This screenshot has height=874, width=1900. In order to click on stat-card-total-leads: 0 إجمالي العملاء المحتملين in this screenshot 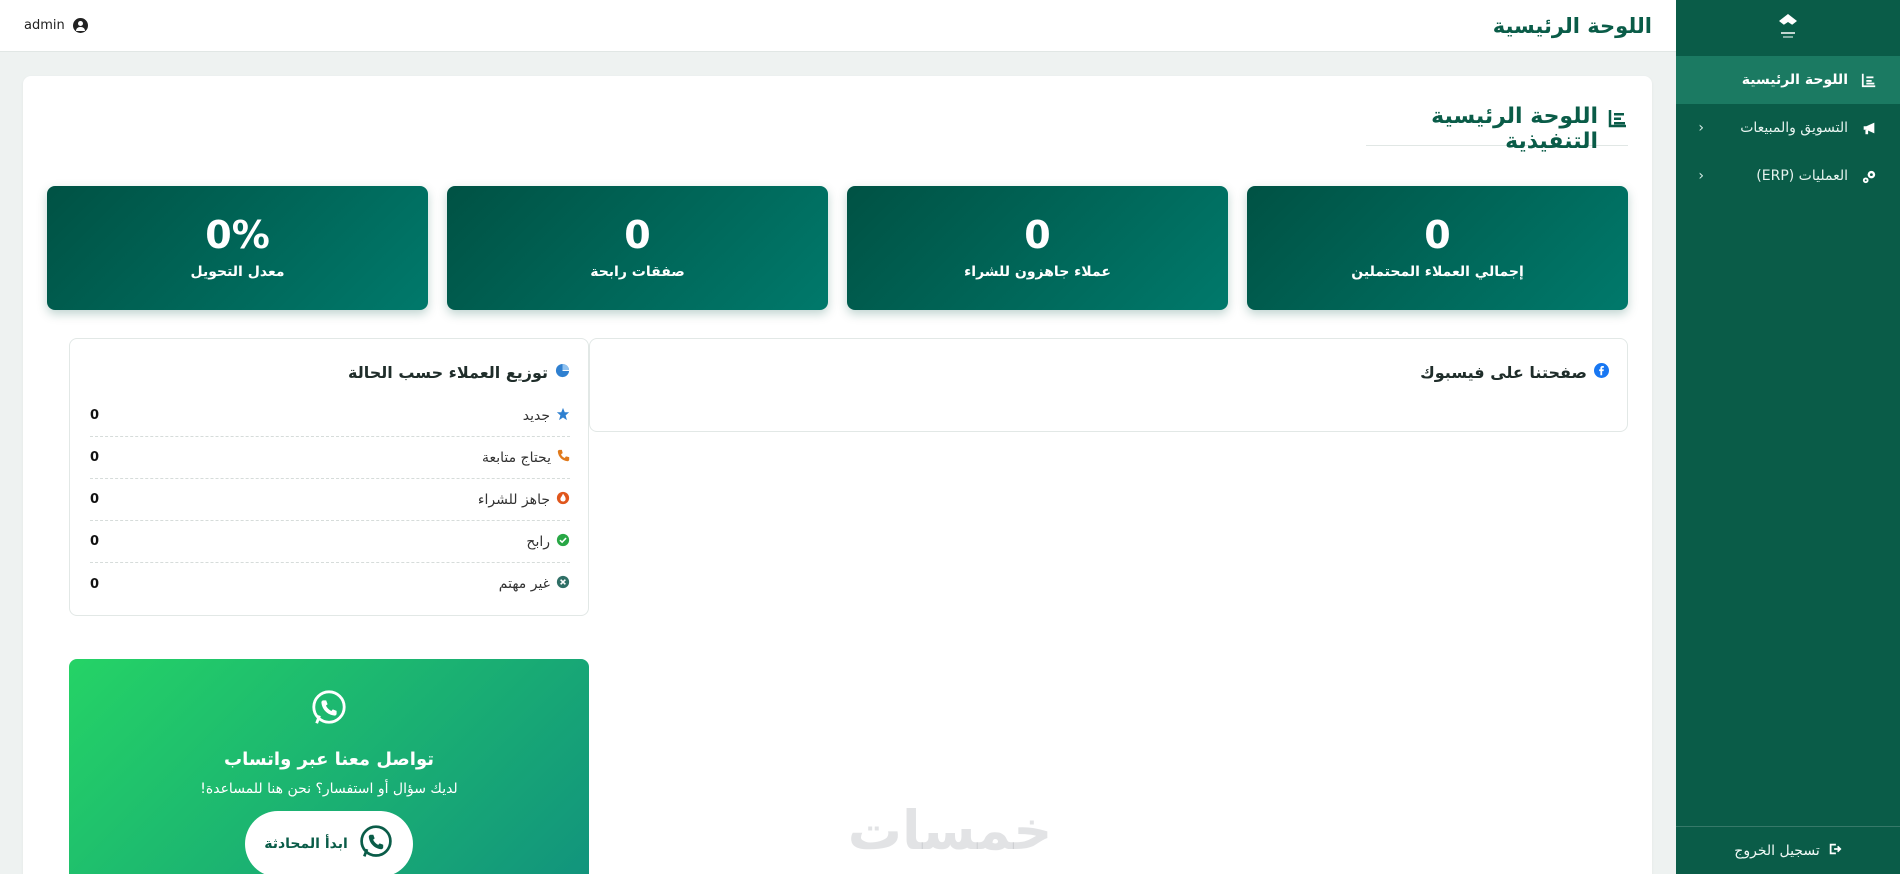, I will do `click(1437, 248)`.